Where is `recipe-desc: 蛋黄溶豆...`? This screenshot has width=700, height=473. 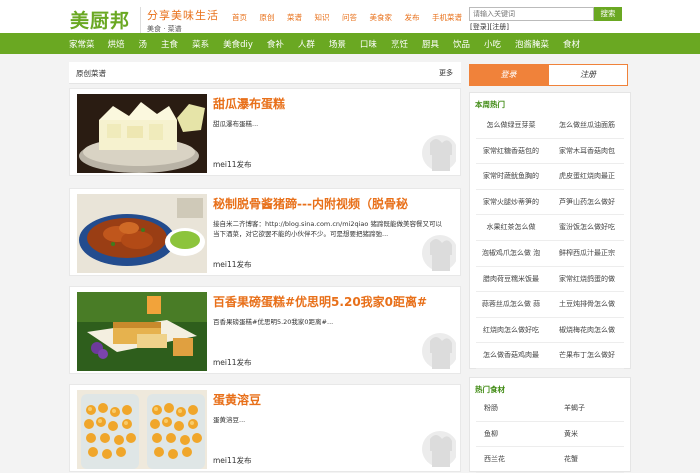 recipe-desc: 蛋黄溶豆... is located at coordinates (229, 420).